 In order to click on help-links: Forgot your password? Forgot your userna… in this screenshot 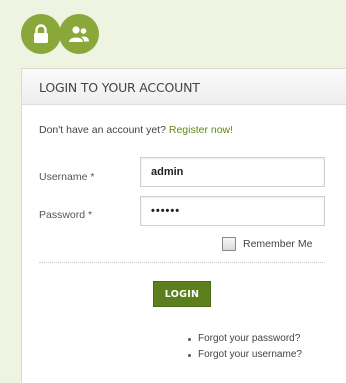, I will do `click(245, 347)`.